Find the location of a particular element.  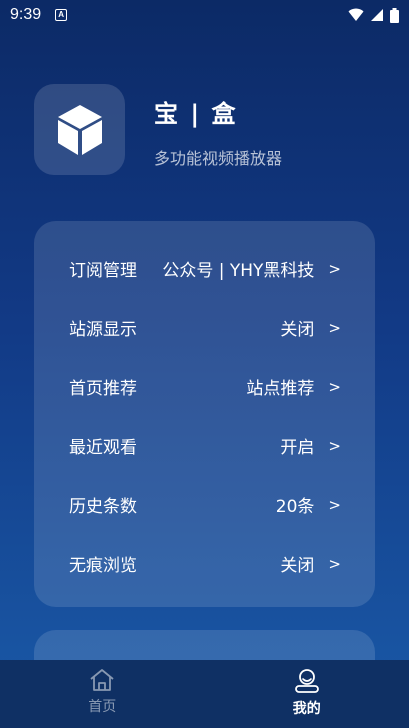

setting-row-recent-watch: 最近观看 开启 > is located at coordinates (205, 445).